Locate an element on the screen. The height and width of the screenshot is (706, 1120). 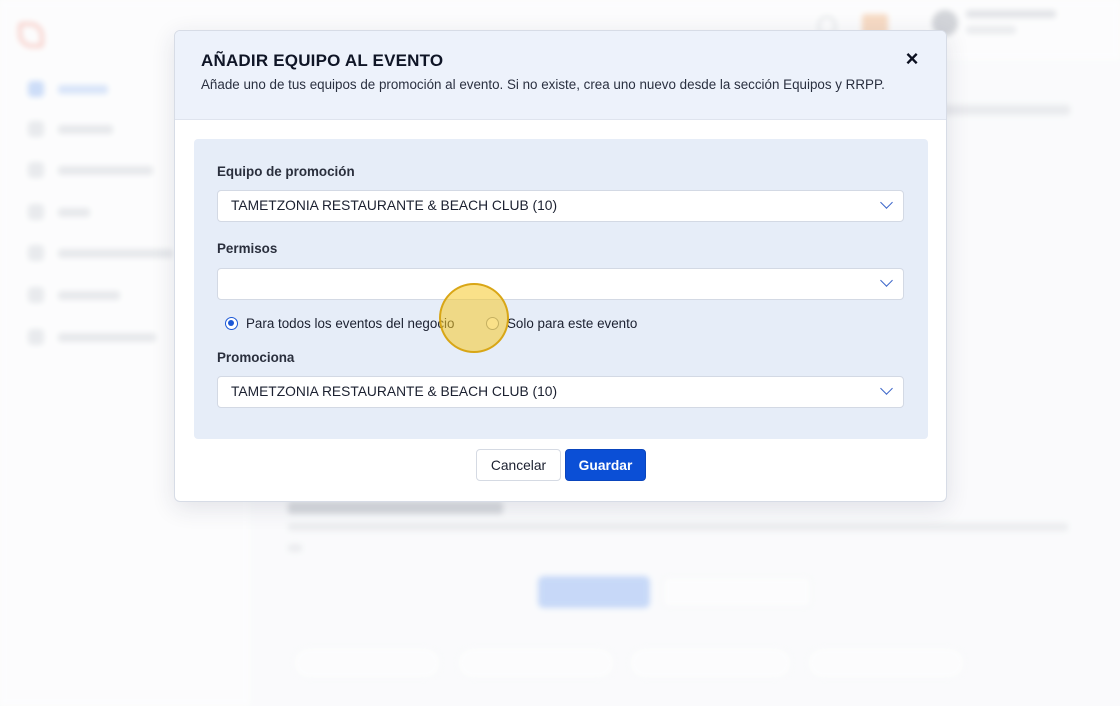
team-label: Equipo de promoción is located at coordinates (286, 171).